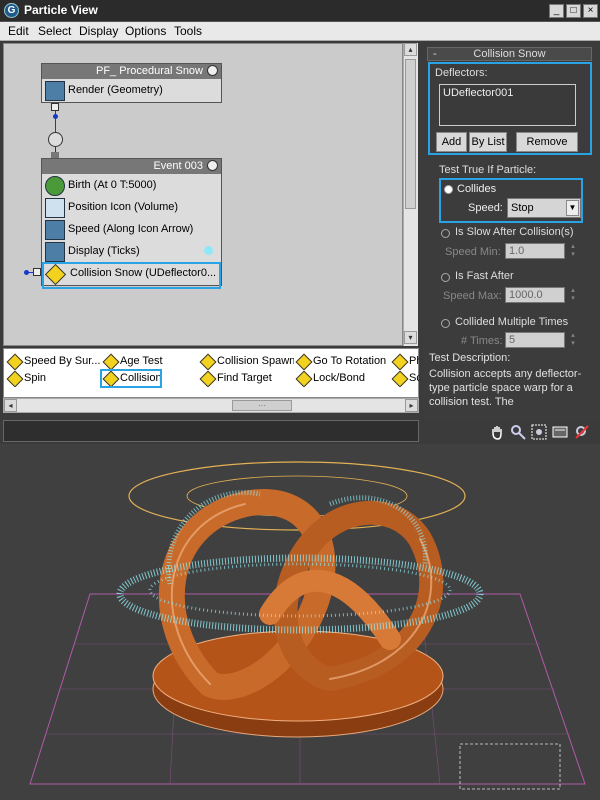 The image size is (600, 800). What do you see at coordinates (544, 208) in the screenshot?
I see `speed-dropdown: Stop ▼` at bounding box center [544, 208].